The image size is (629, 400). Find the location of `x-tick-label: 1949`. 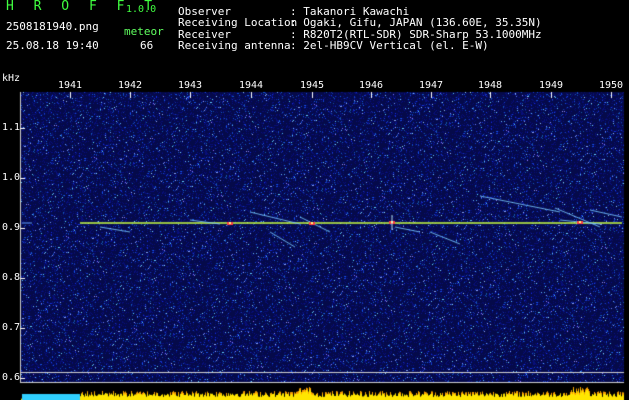

x-tick-label: 1949 is located at coordinates (551, 85).